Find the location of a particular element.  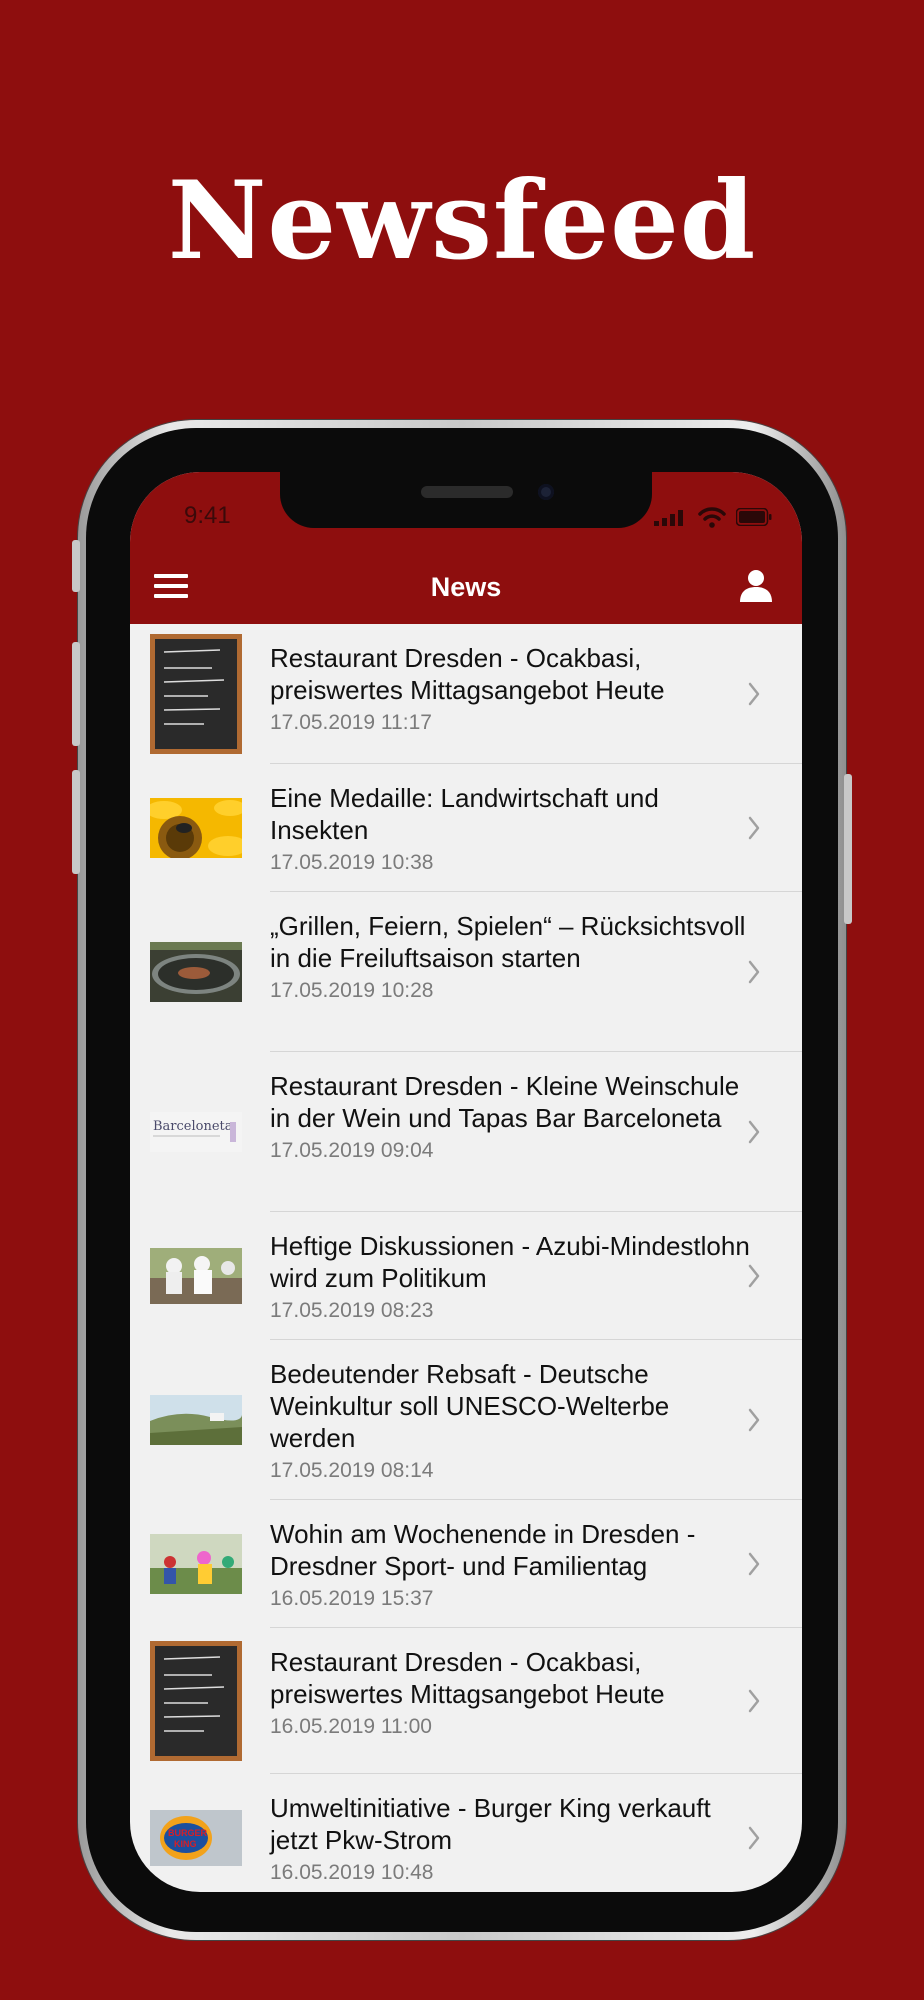

news-date: 17.05.2019 09:04 is located at coordinates (352, 1150).